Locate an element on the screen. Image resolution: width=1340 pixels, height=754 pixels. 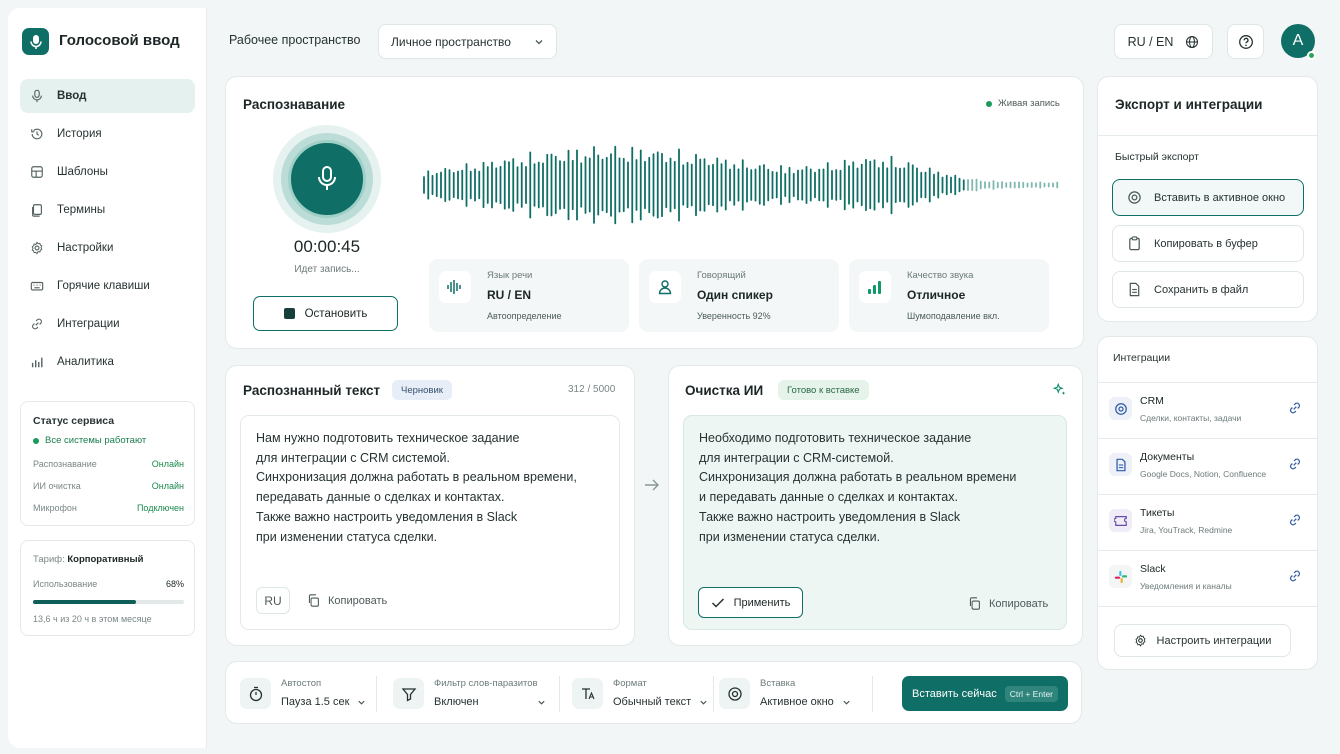
sidebar-item-input: Ввод is located at coordinates (107, 96).